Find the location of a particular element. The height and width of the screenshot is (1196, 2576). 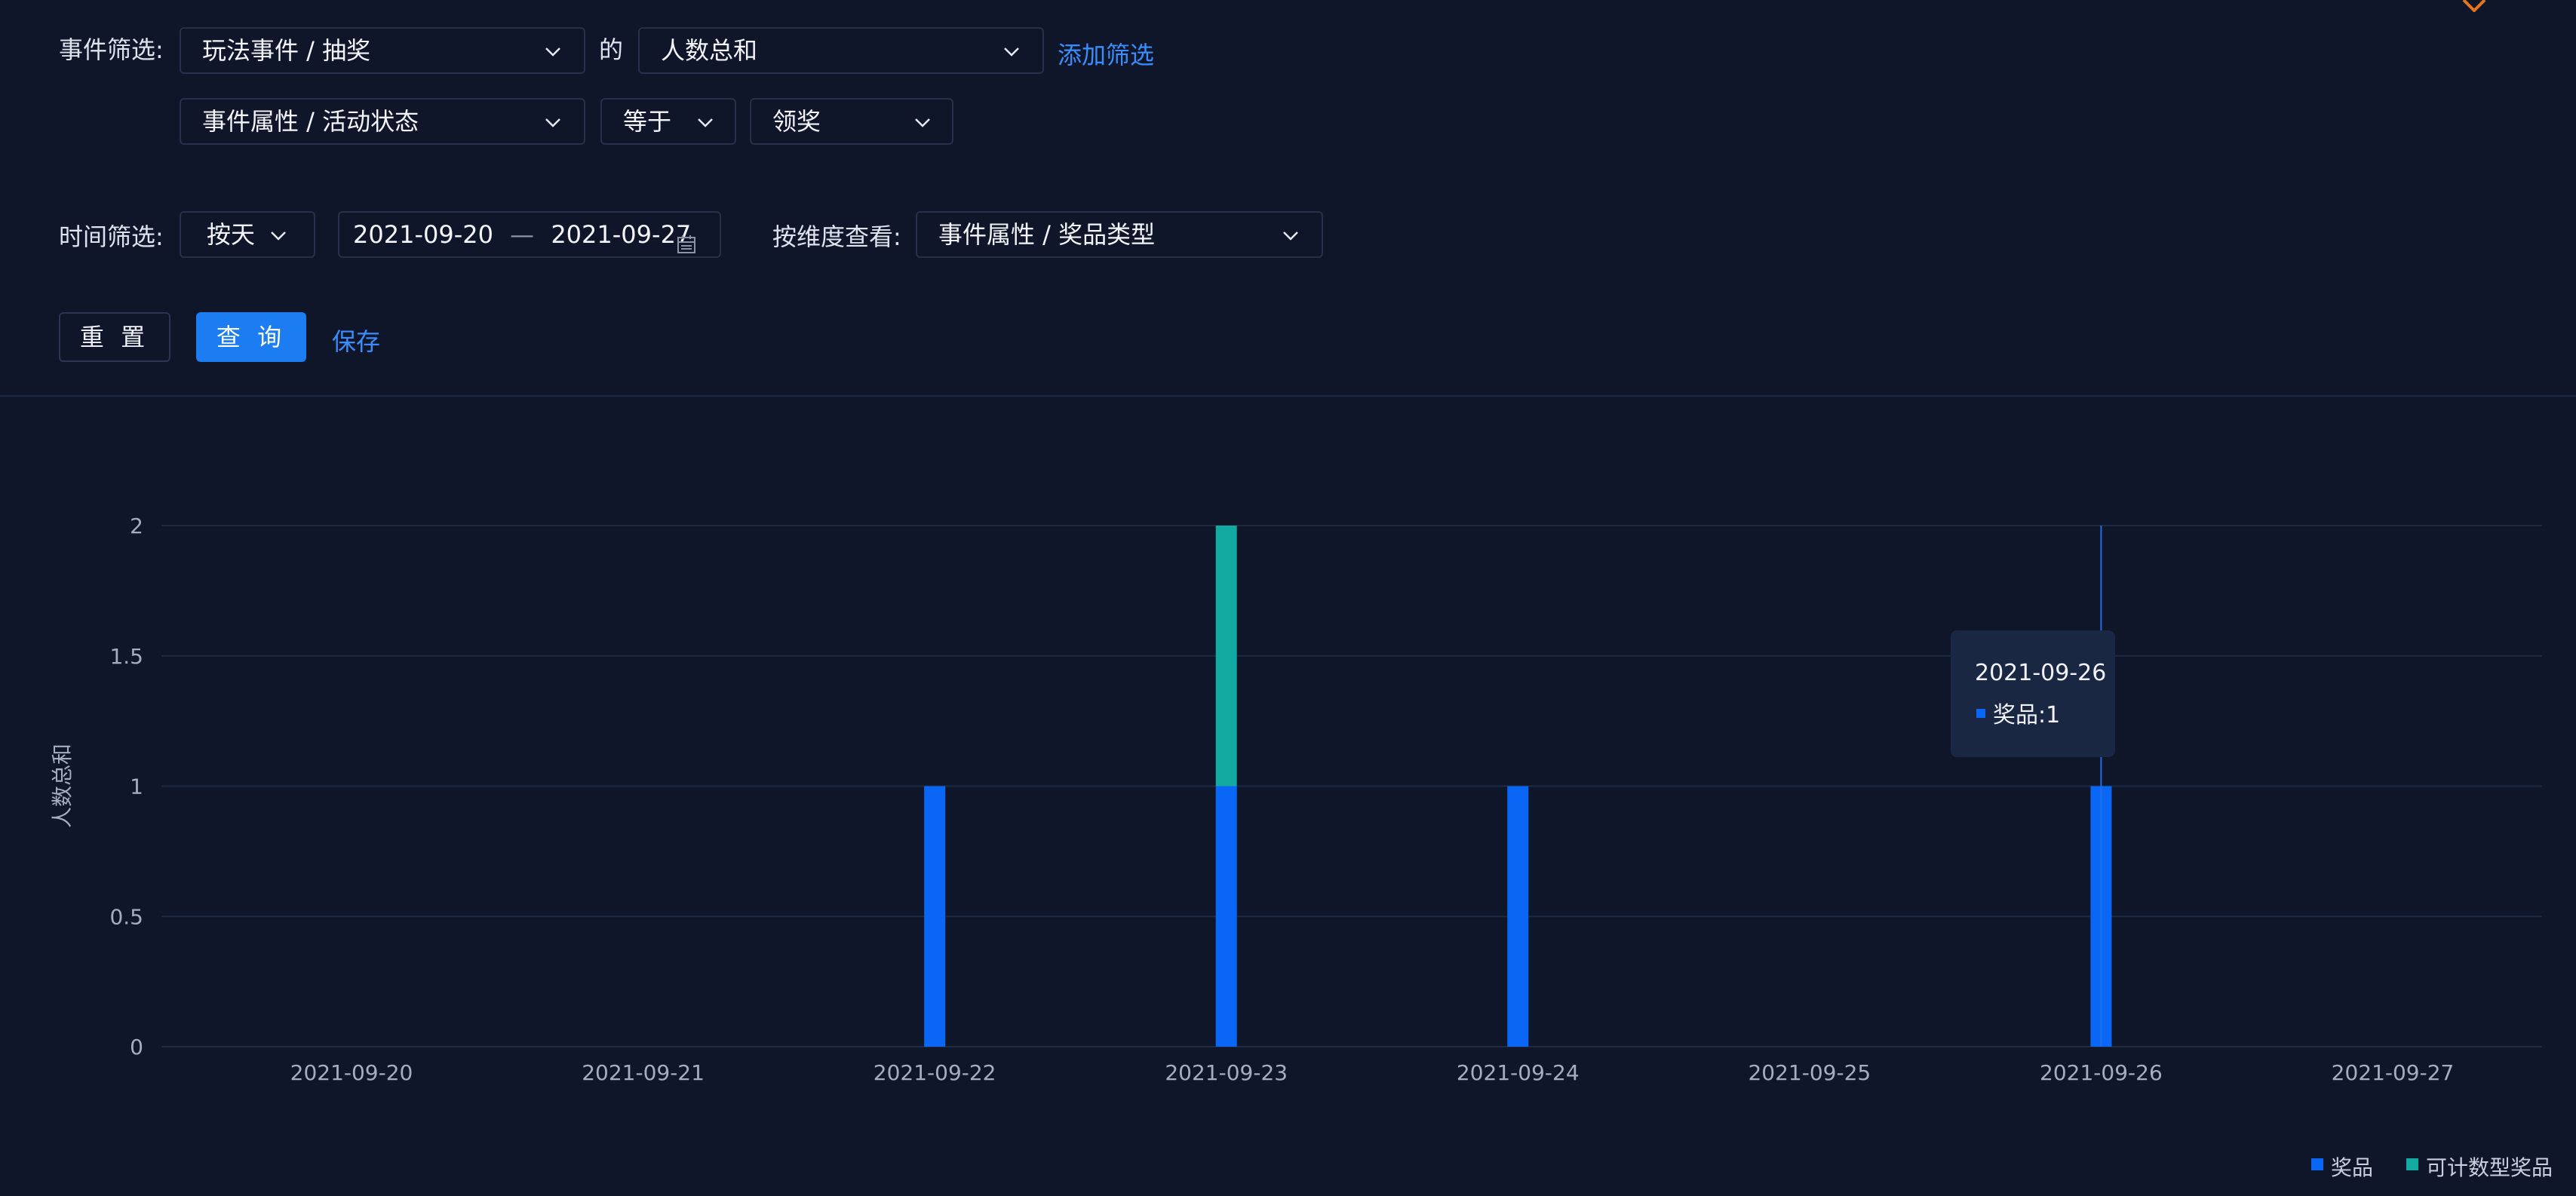

legend-countable-prize-label: 可计数型奖品 is located at coordinates (2489, 1167).